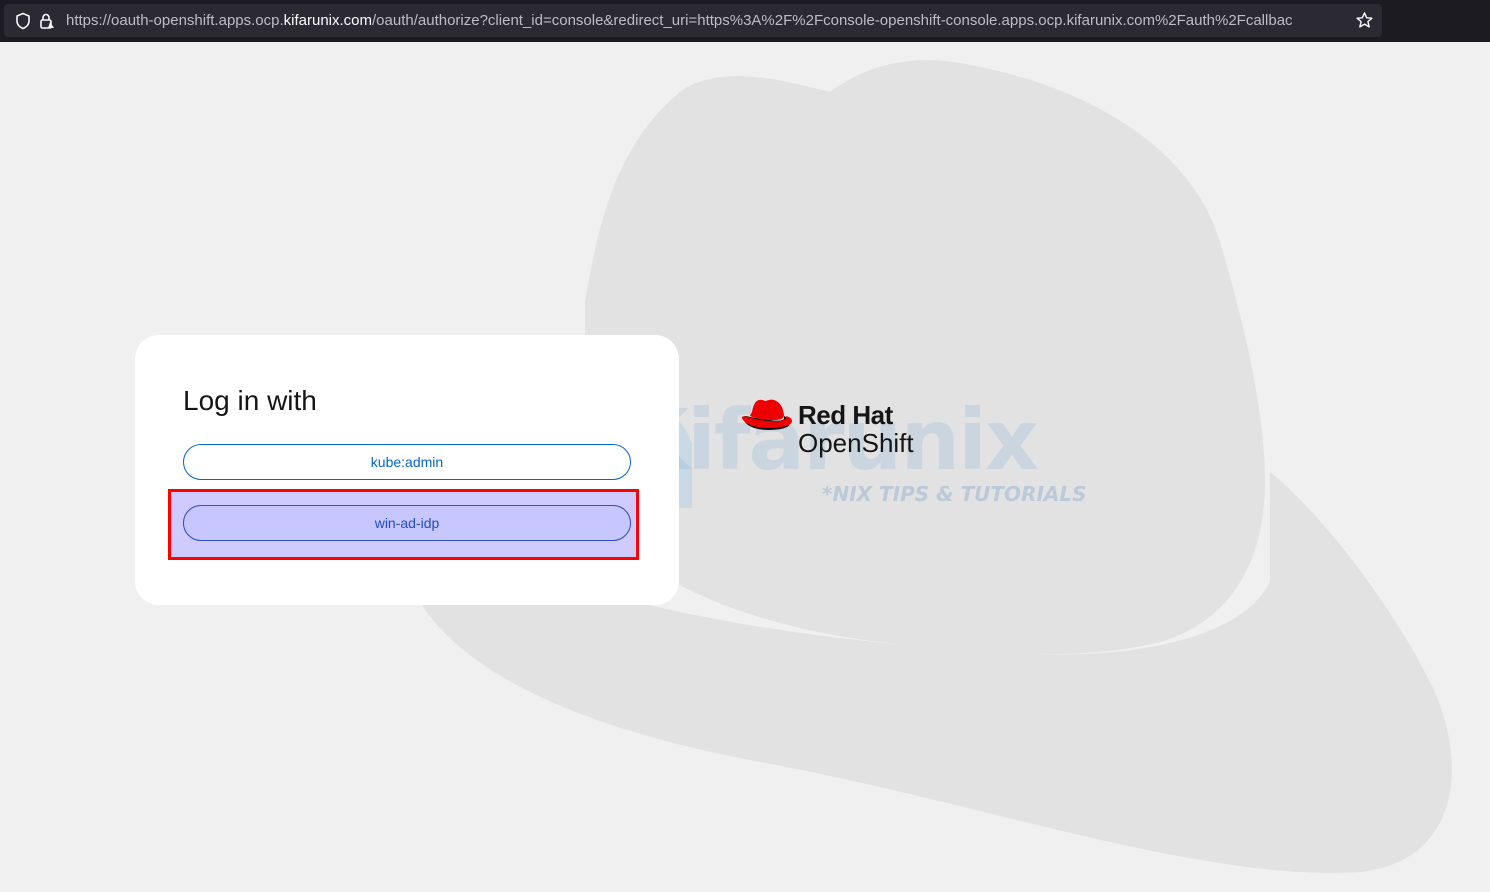 This screenshot has height=892, width=1490. What do you see at coordinates (328, 20) in the screenshot?
I see `url-domain: kifarunix.com` at bounding box center [328, 20].